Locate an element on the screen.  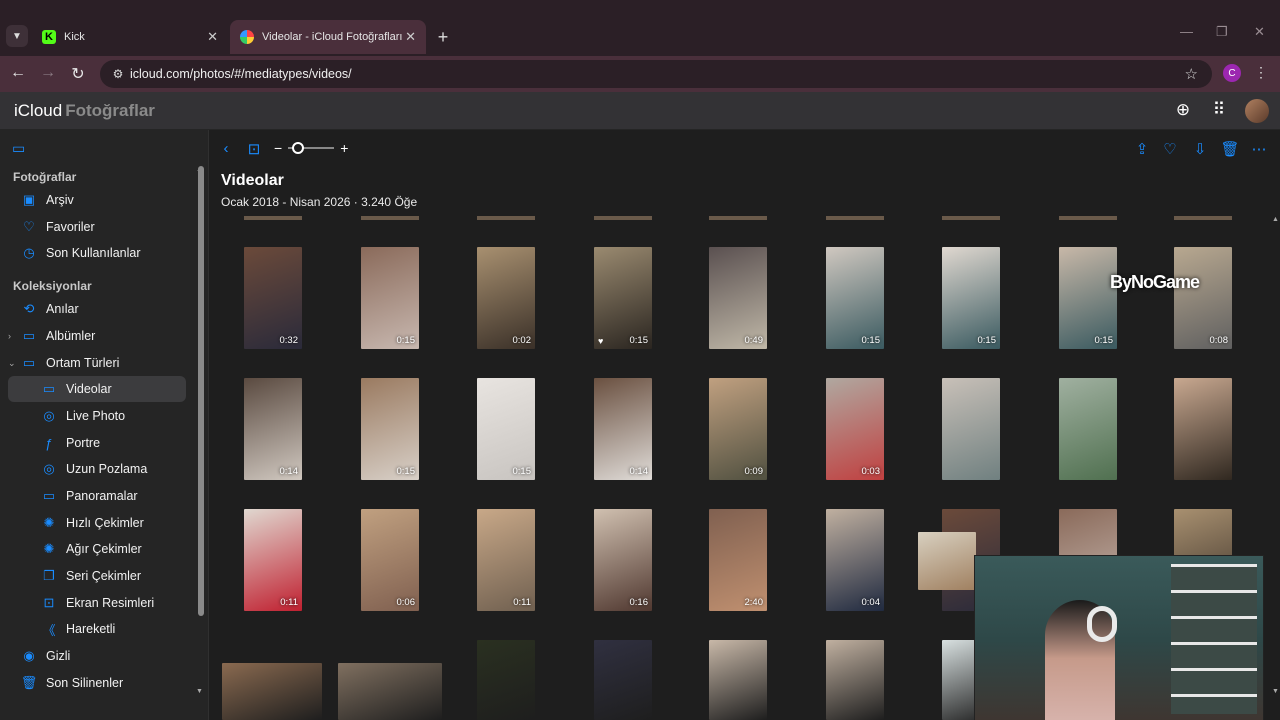
delete-icon: 🗑 is located at coordinates (1230, 149).